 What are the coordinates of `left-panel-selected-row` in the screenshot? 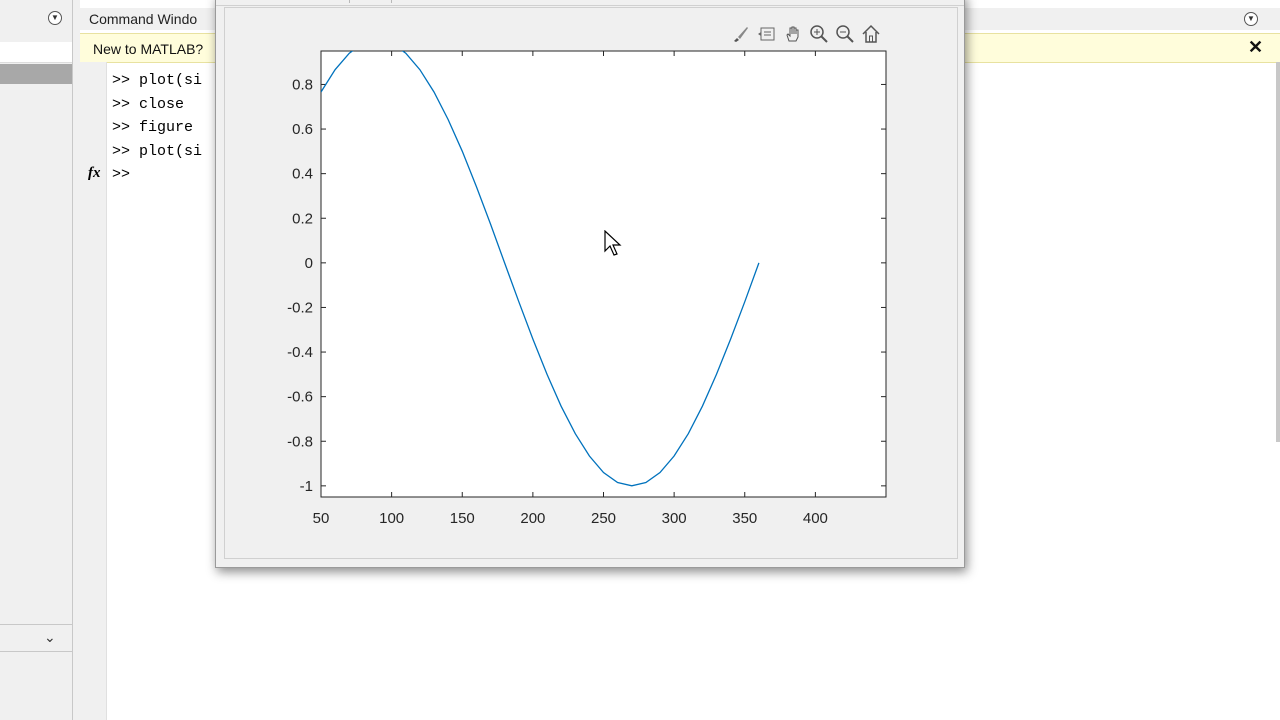 It's located at (36, 74).